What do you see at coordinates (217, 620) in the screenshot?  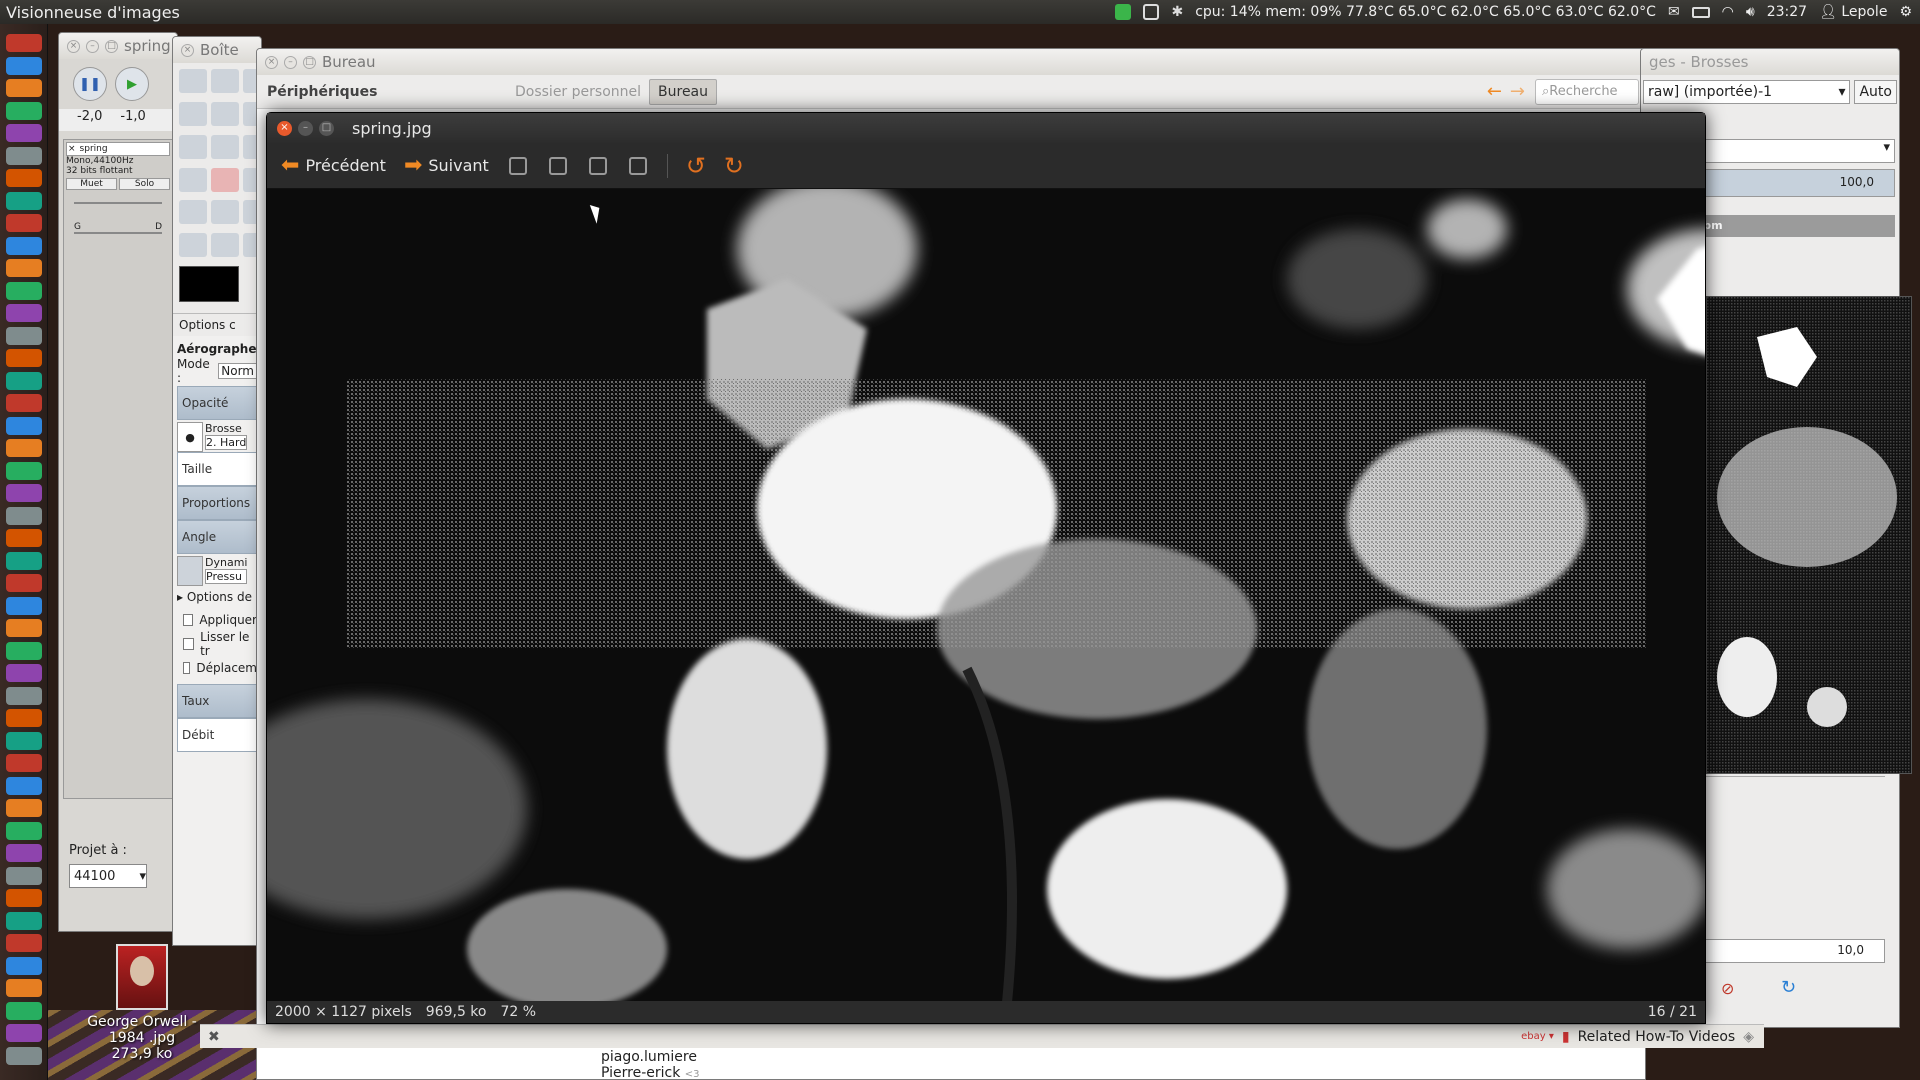 I see `apply-jitter-checkbox: Appliquer` at bounding box center [217, 620].